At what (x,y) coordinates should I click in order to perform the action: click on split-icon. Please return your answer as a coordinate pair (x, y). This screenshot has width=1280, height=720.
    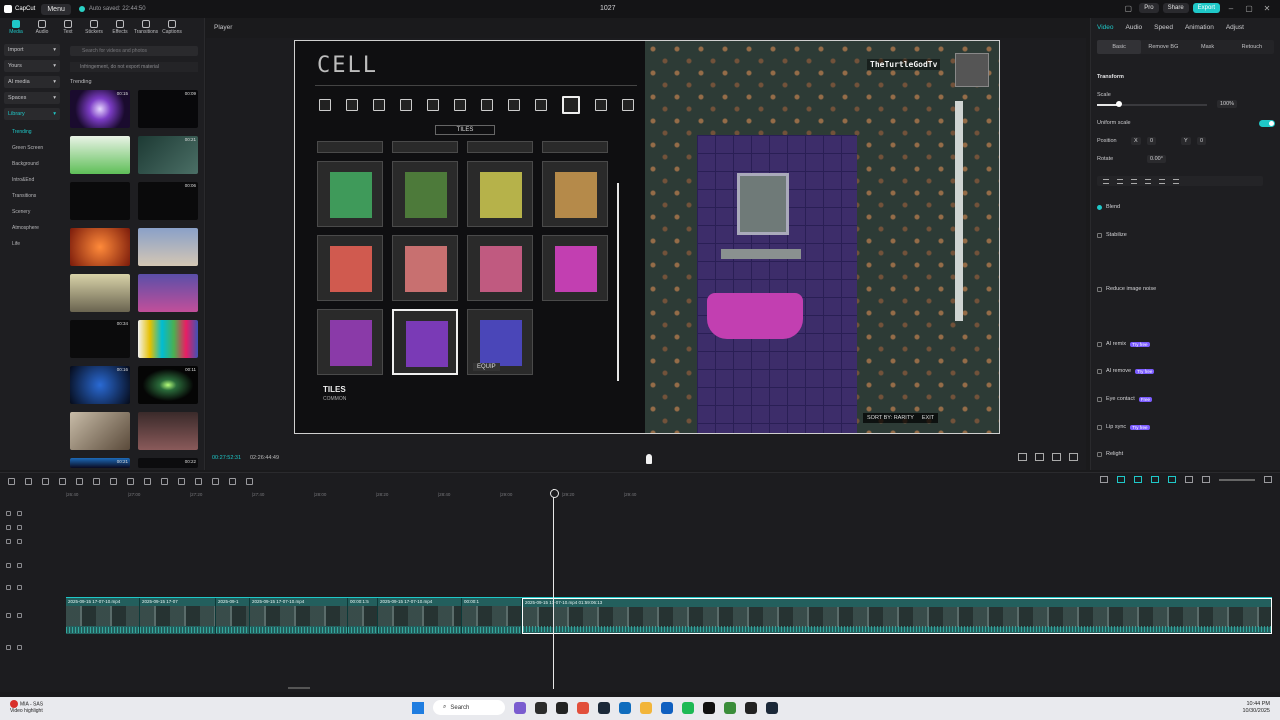
    Looking at the image, I should click on (62, 481).